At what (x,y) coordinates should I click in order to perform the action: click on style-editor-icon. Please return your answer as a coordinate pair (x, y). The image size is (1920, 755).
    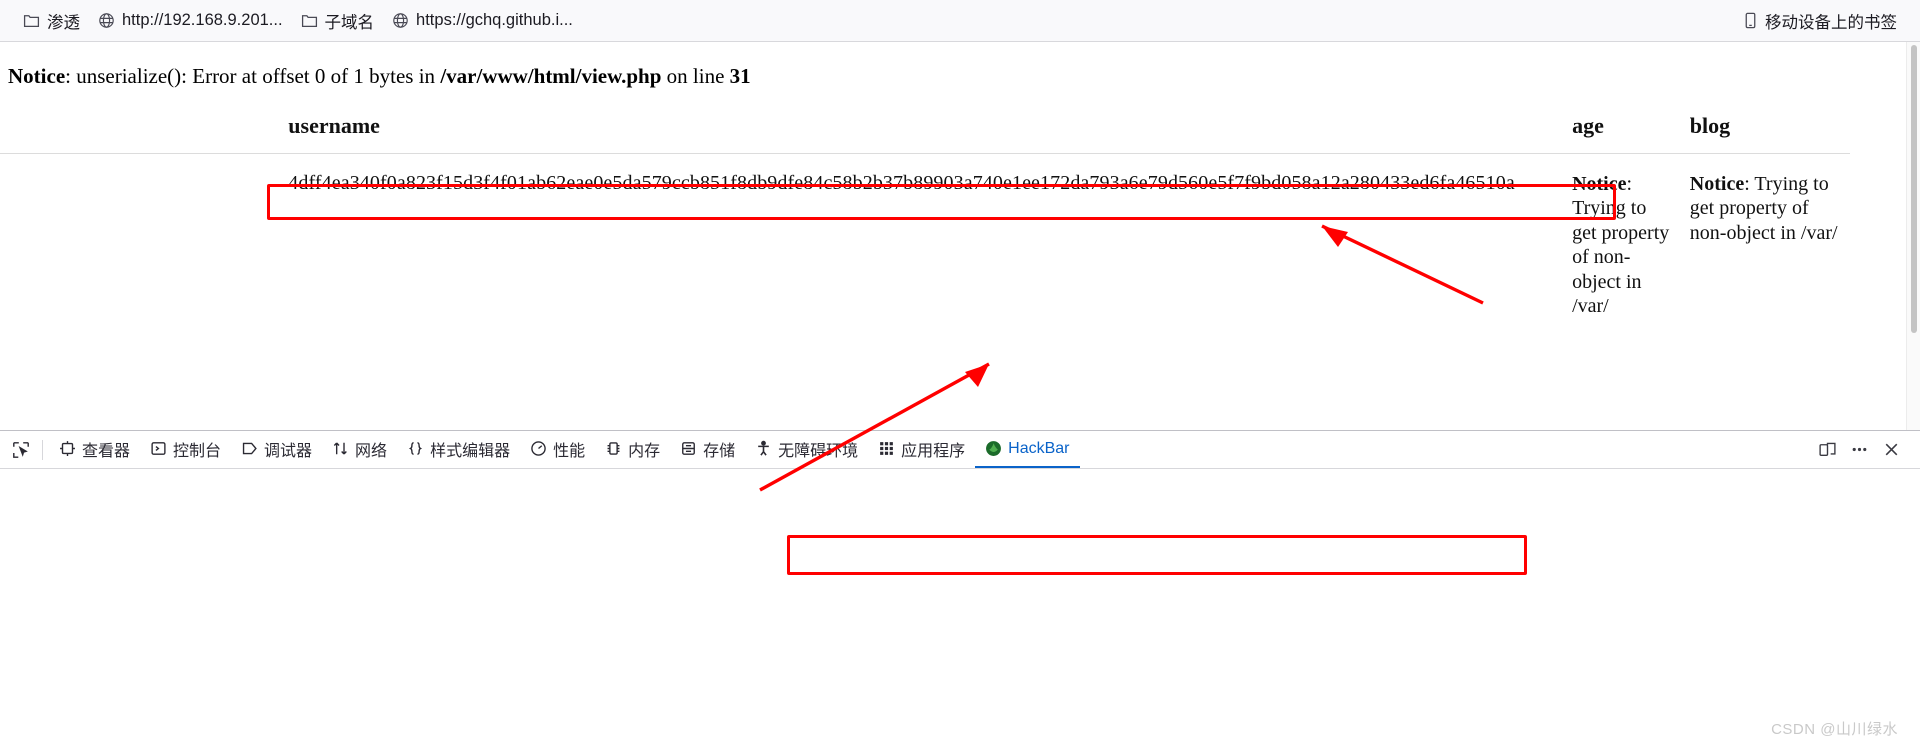
    Looking at the image, I should click on (415, 448).